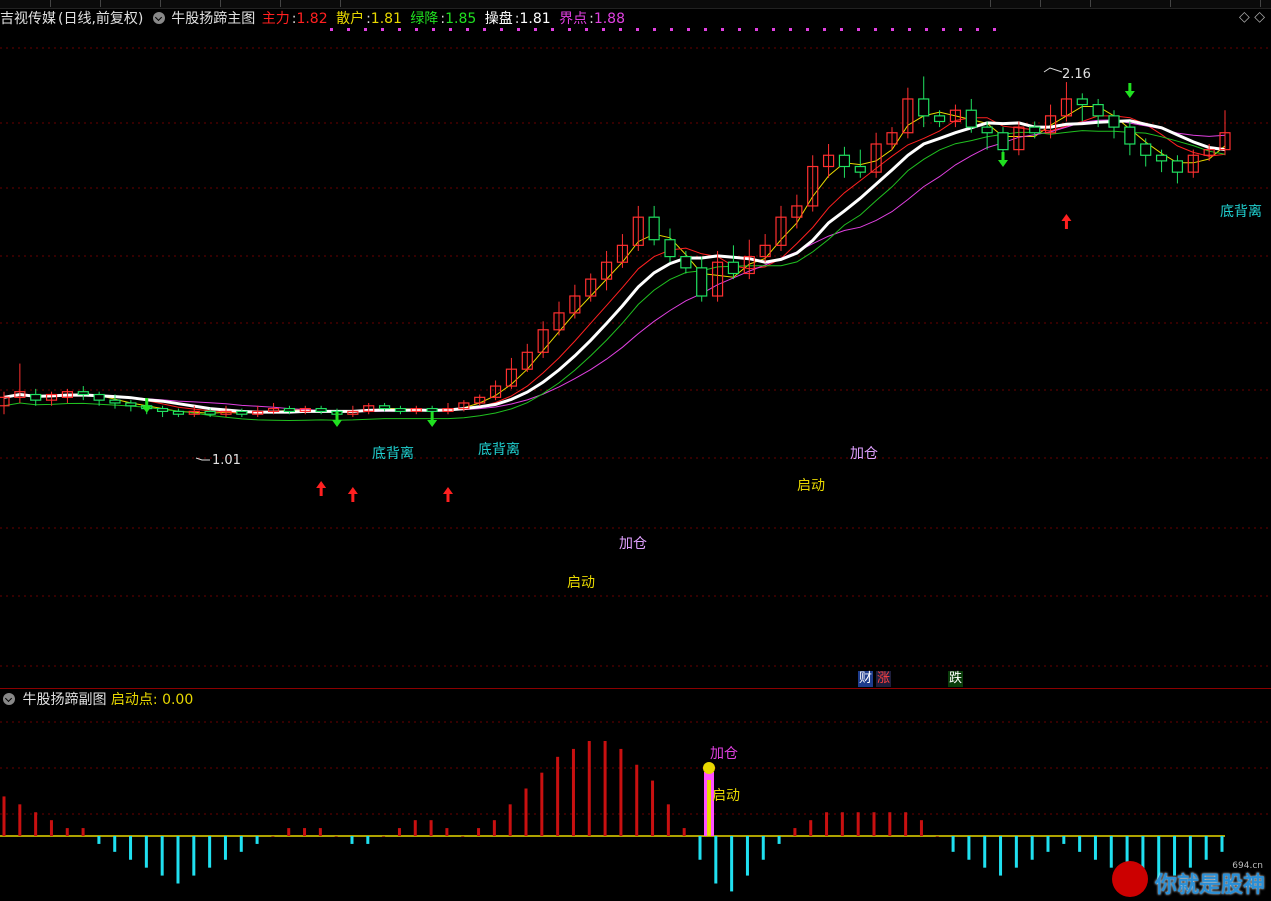 The image size is (1271, 901). What do you see at coordinates (64, 700) in the screenshot?
I see `sub-indicator-name: 牛股扬蹄副图` at bounding box center [64, 700].